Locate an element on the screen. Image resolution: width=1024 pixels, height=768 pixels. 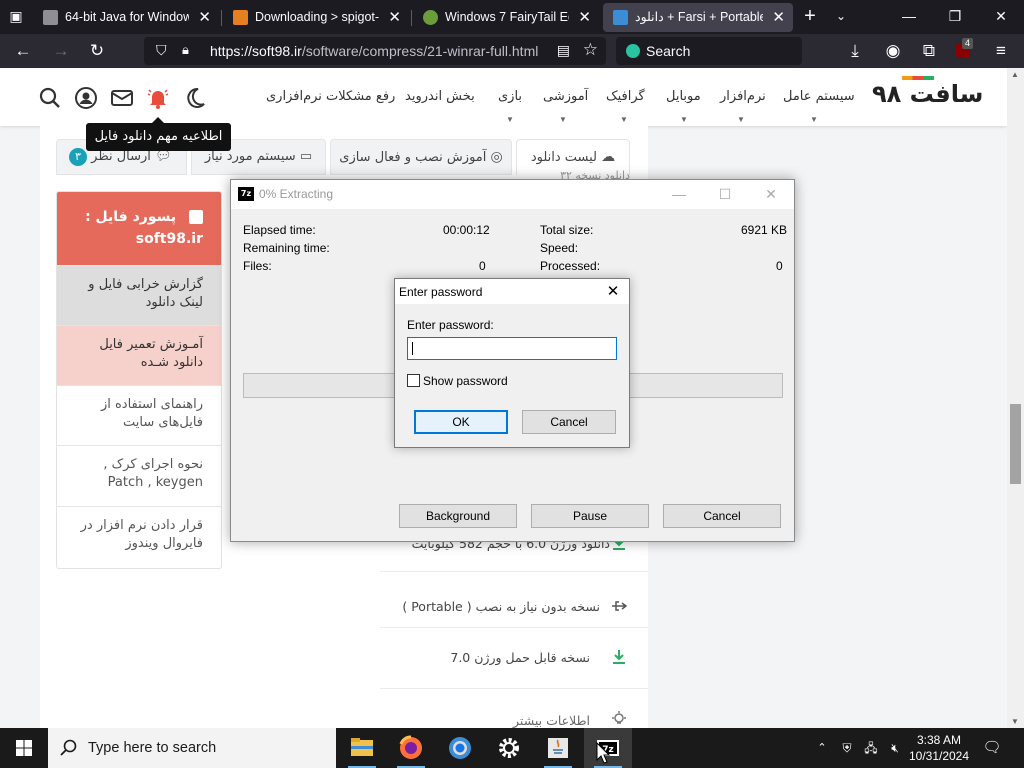
taskbar-search-box: Type here to search is located at coordinates (192, 748).